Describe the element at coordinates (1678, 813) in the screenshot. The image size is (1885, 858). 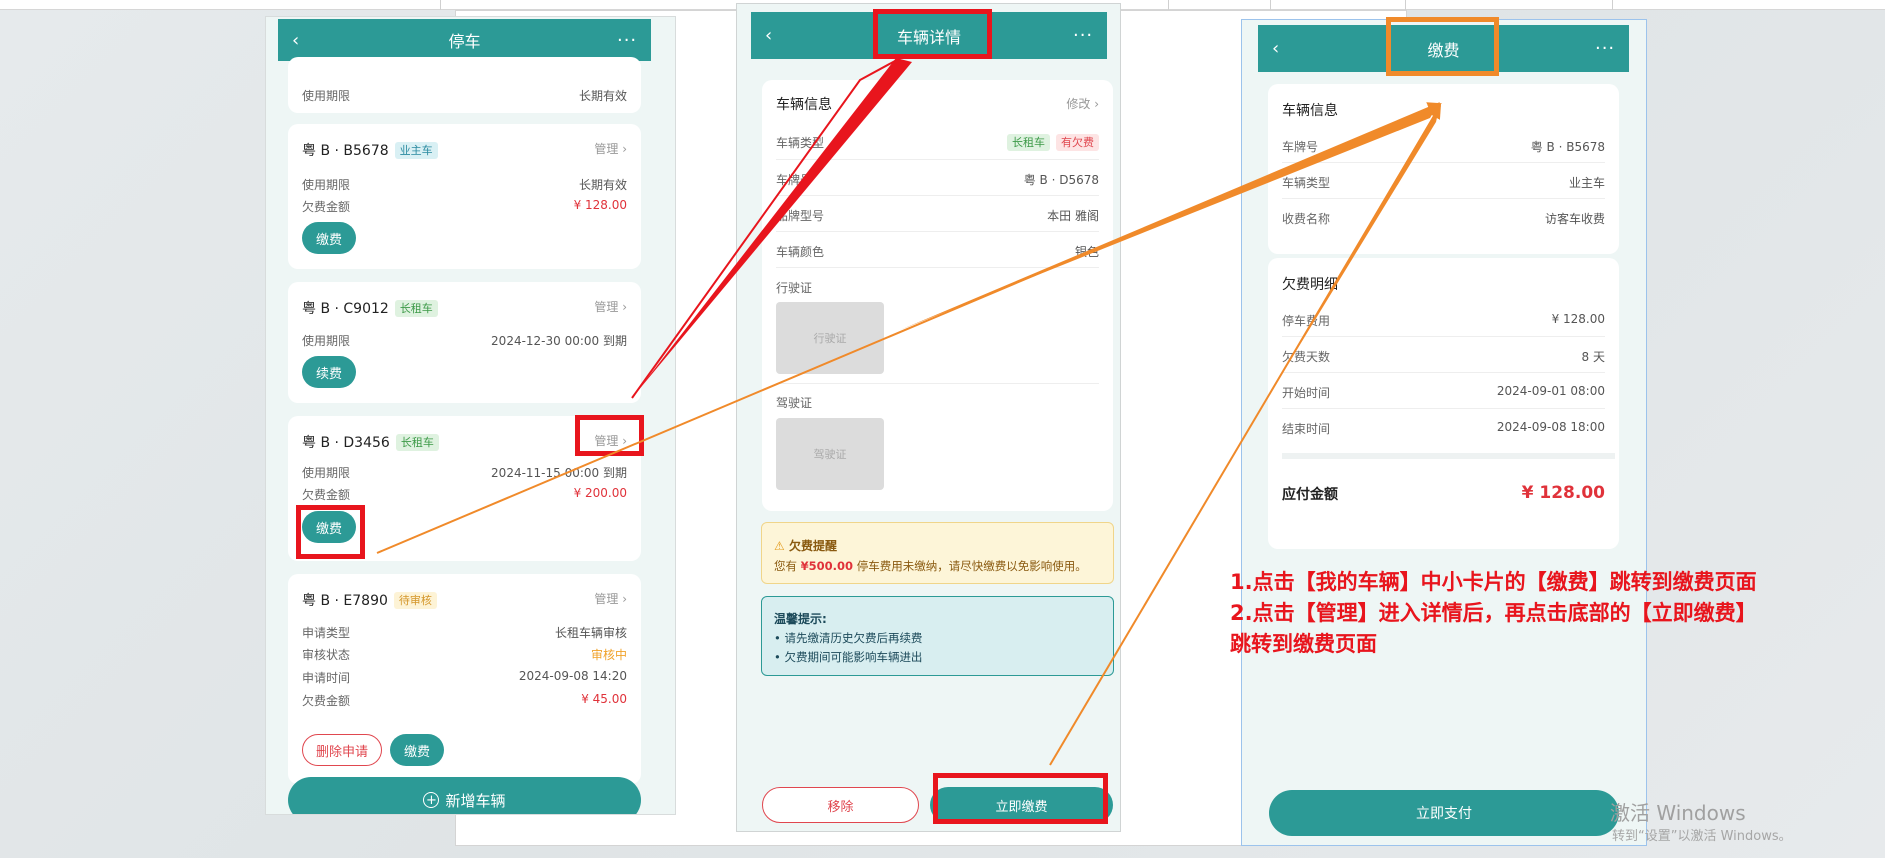
I see `windows-activation-watermark: 激活 Windows` at that location.